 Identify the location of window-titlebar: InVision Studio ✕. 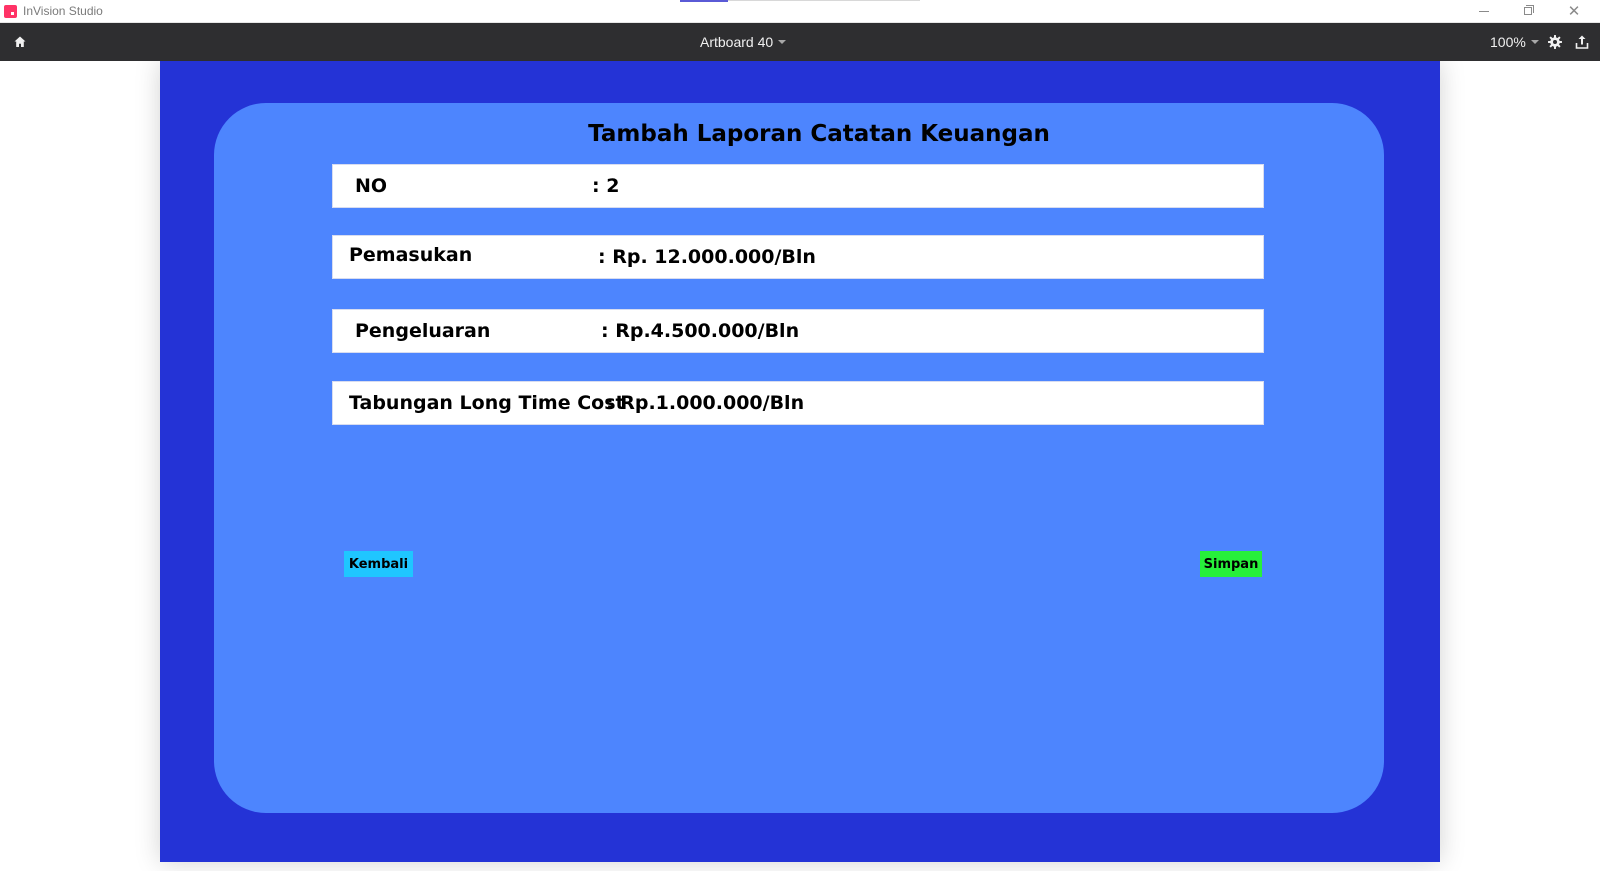
(800, 11).